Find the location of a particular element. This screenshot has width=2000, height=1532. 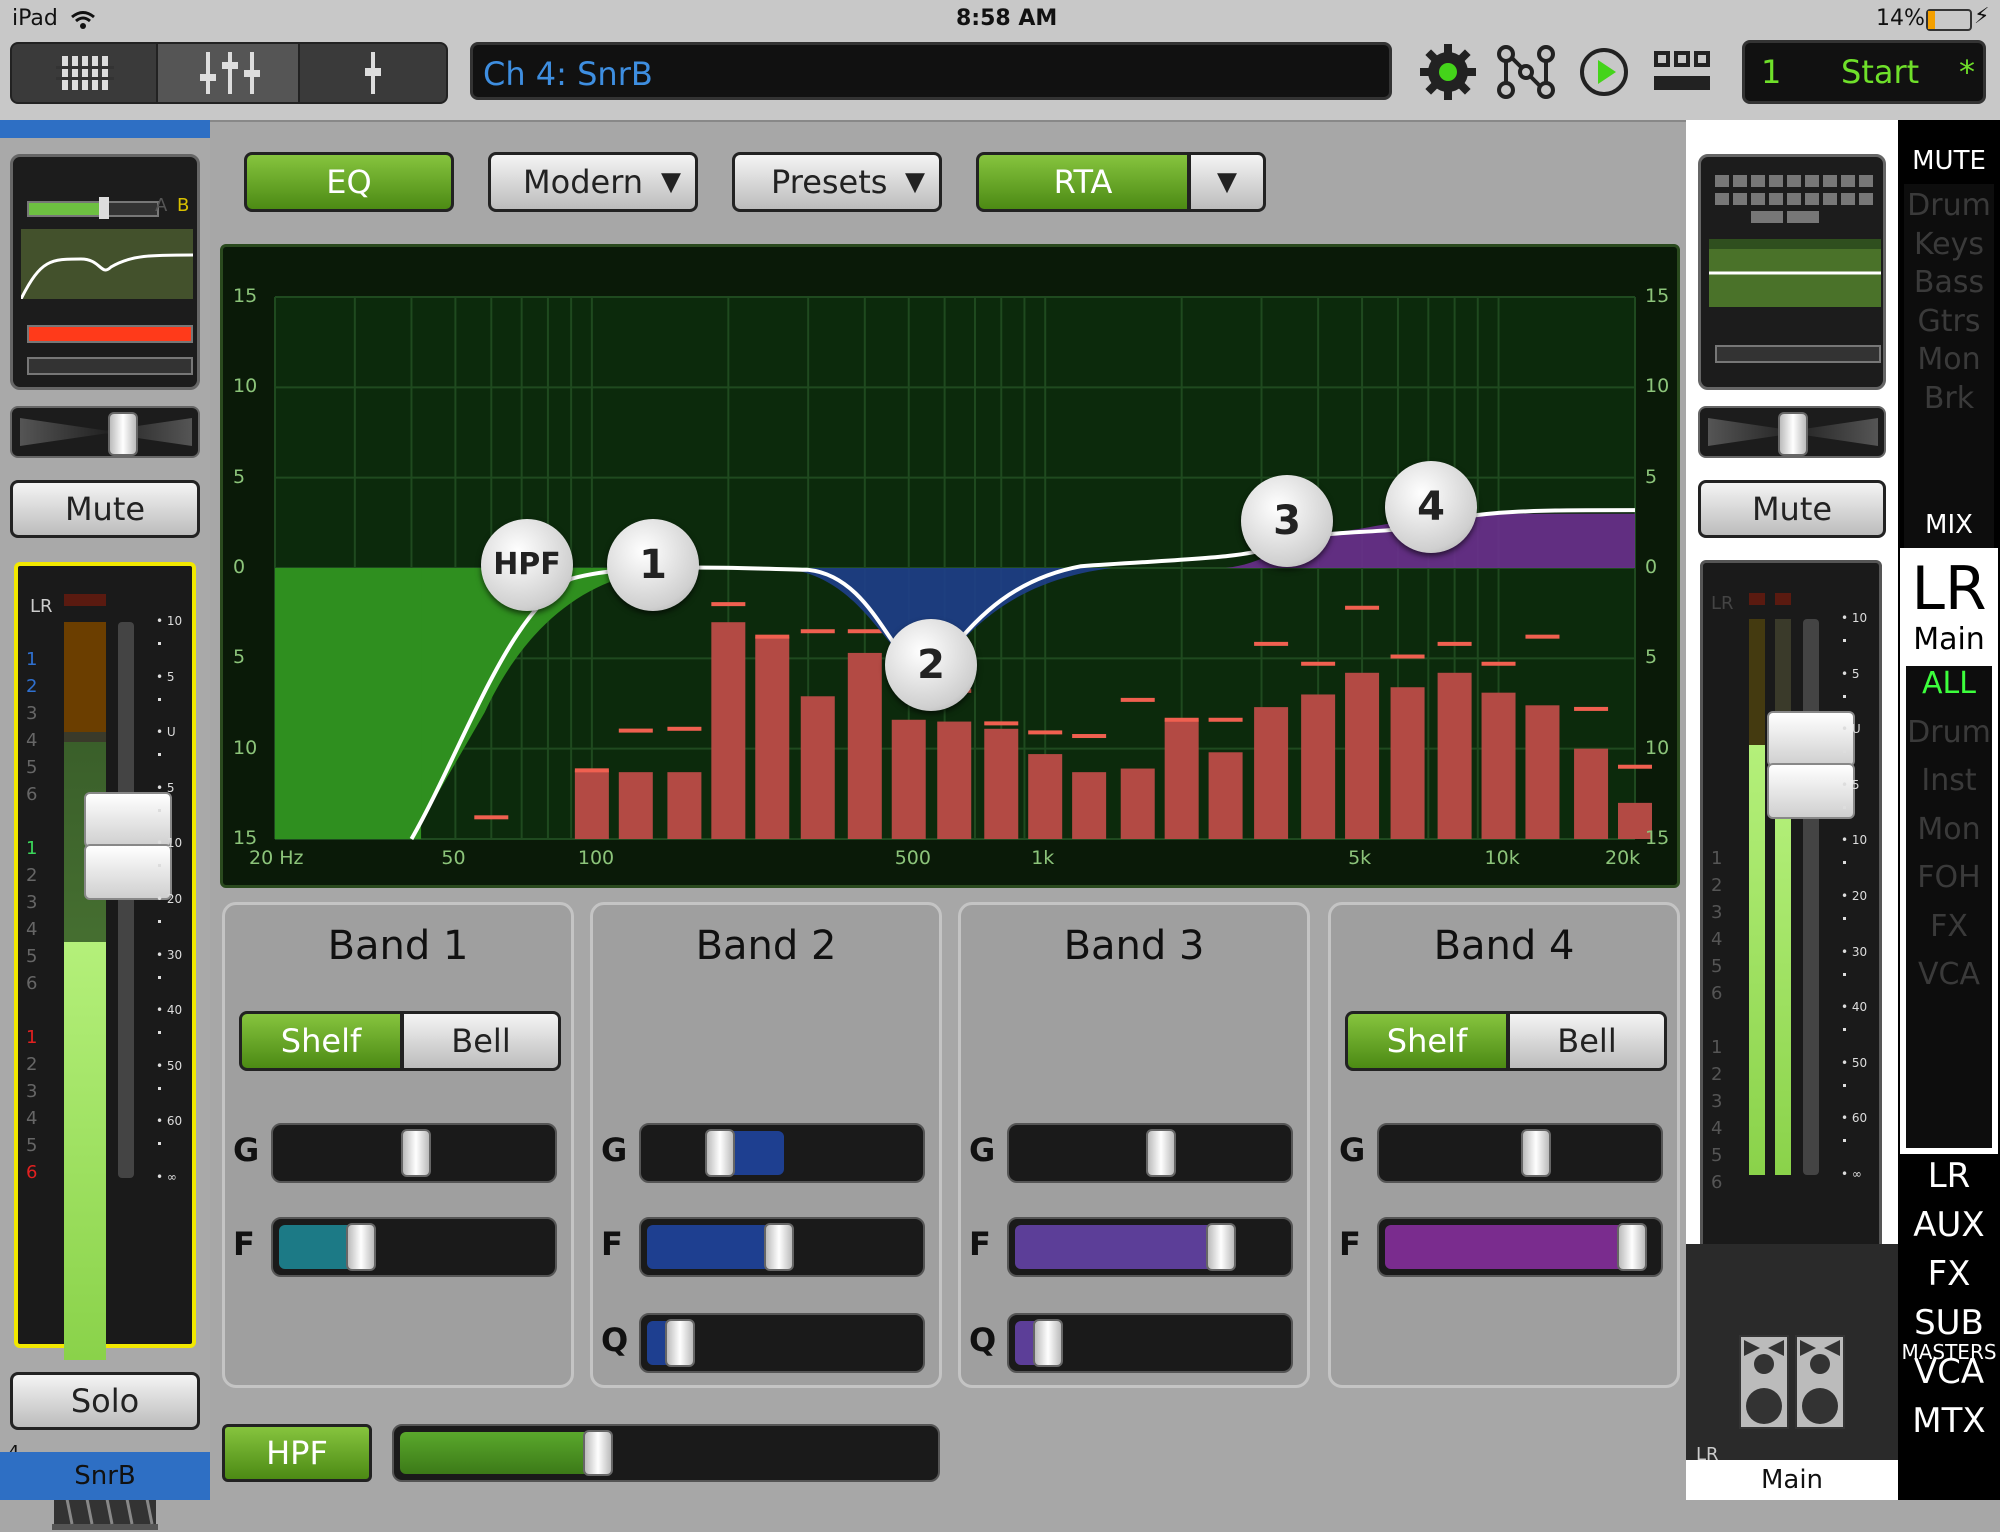

mix-lr-label: LR is located at coordinates (1949, 589).